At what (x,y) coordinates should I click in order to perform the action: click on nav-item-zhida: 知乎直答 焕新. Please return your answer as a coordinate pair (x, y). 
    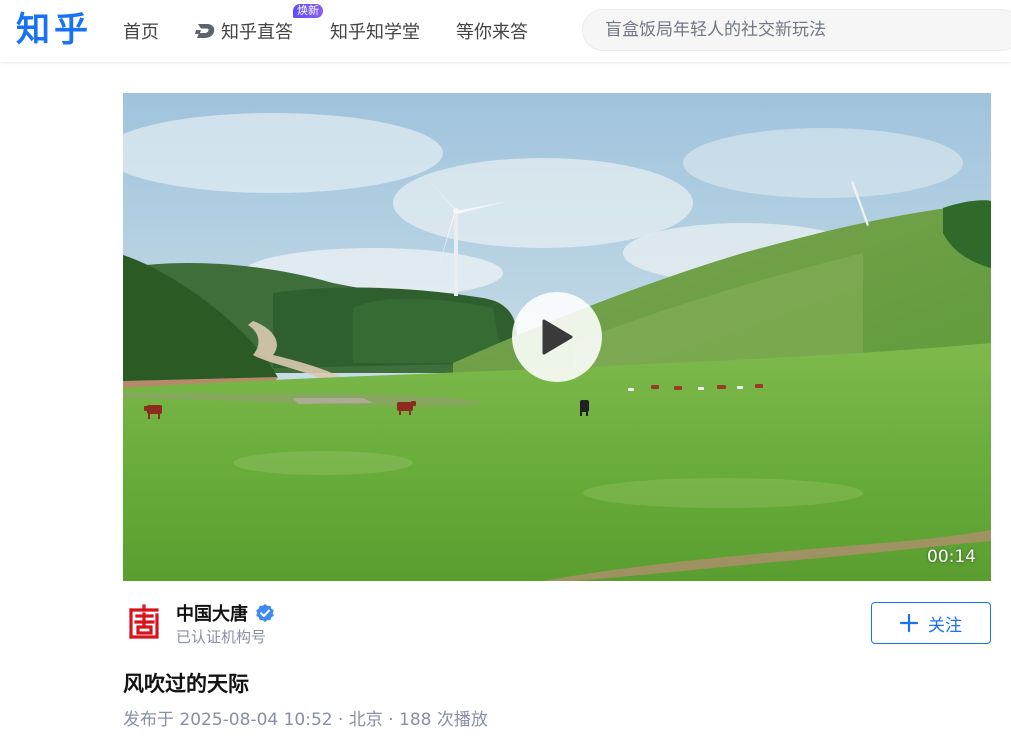
    Looking at the image, I should click on (259, 24).